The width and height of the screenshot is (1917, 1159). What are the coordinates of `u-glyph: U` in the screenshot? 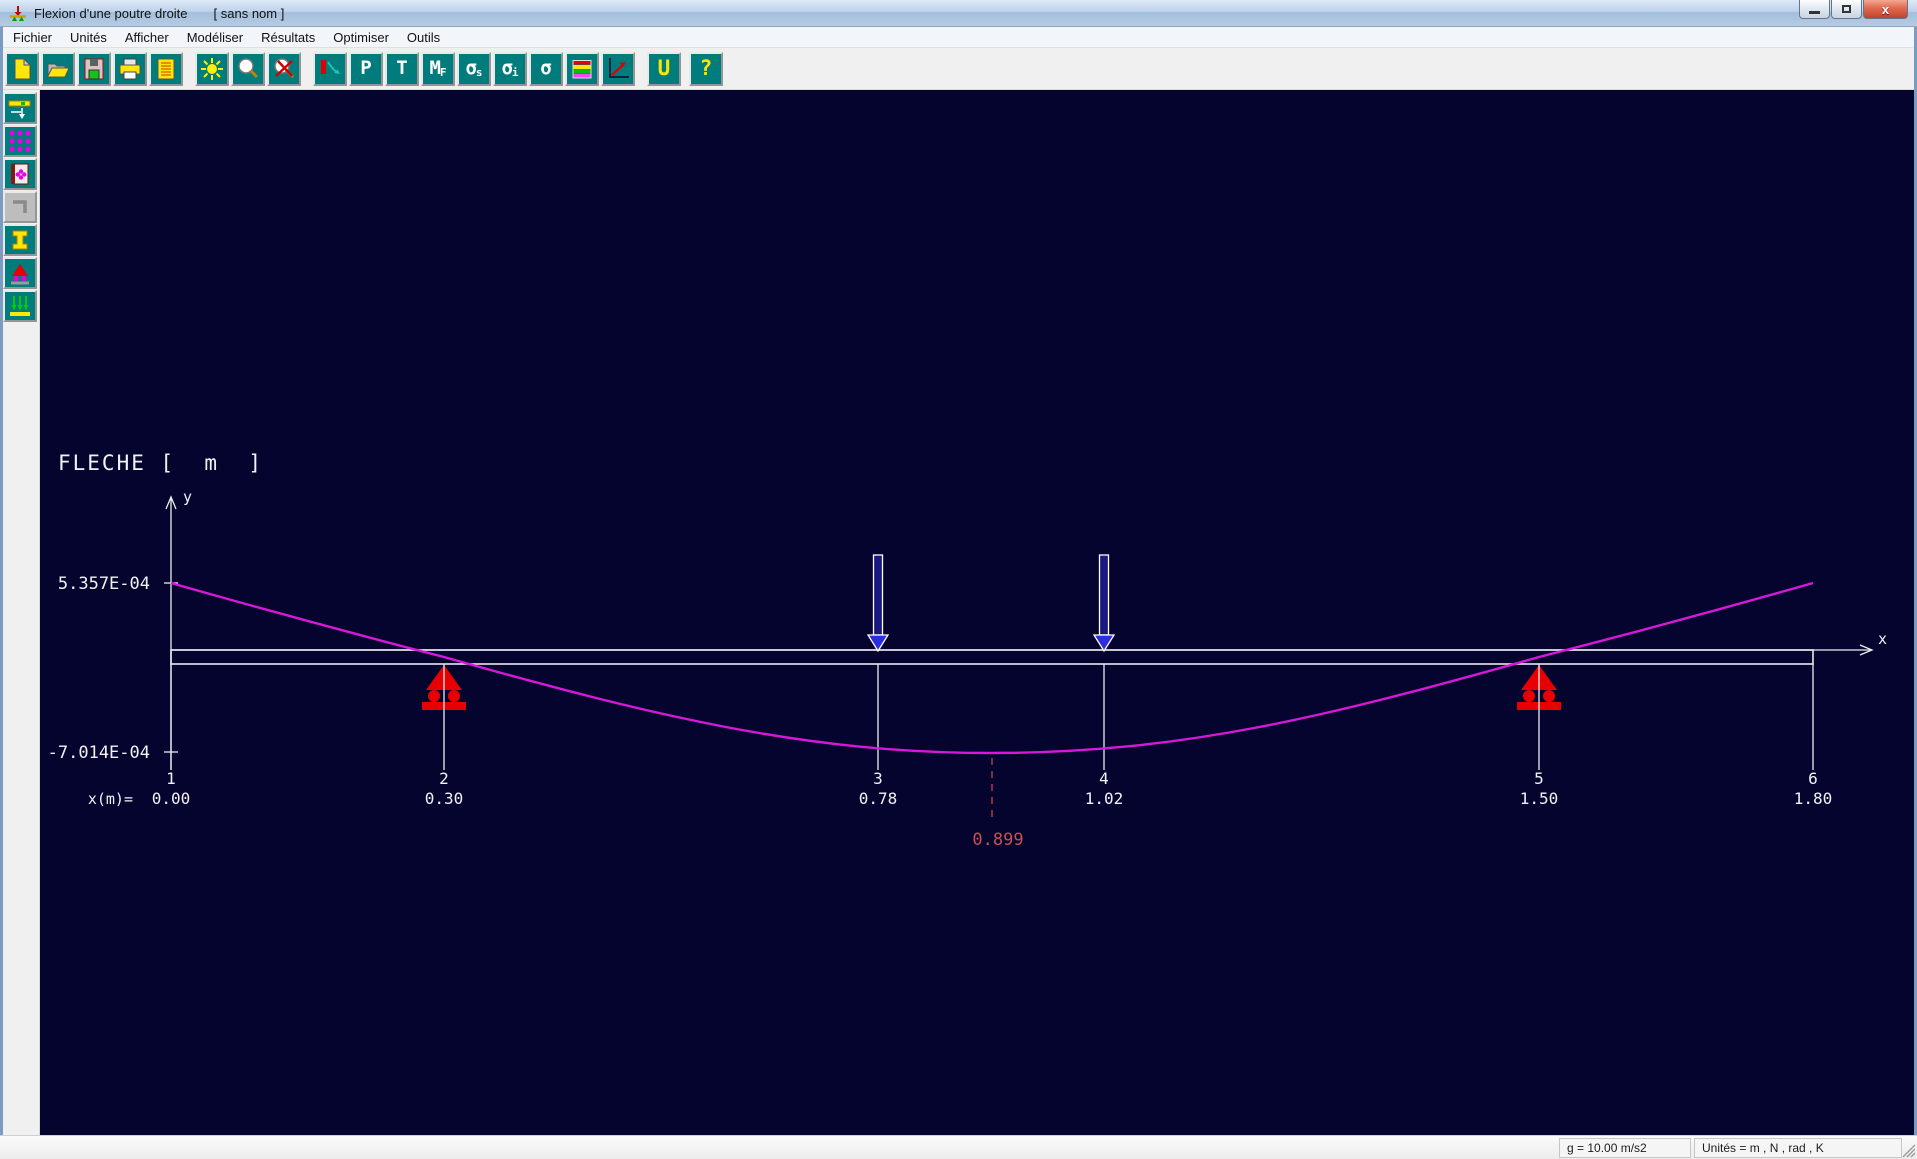 It's located at (664, 68).